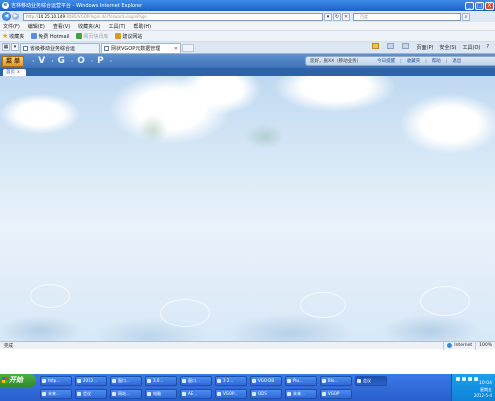  I want to click on tab-home: 首页 x, so click(14, 72).